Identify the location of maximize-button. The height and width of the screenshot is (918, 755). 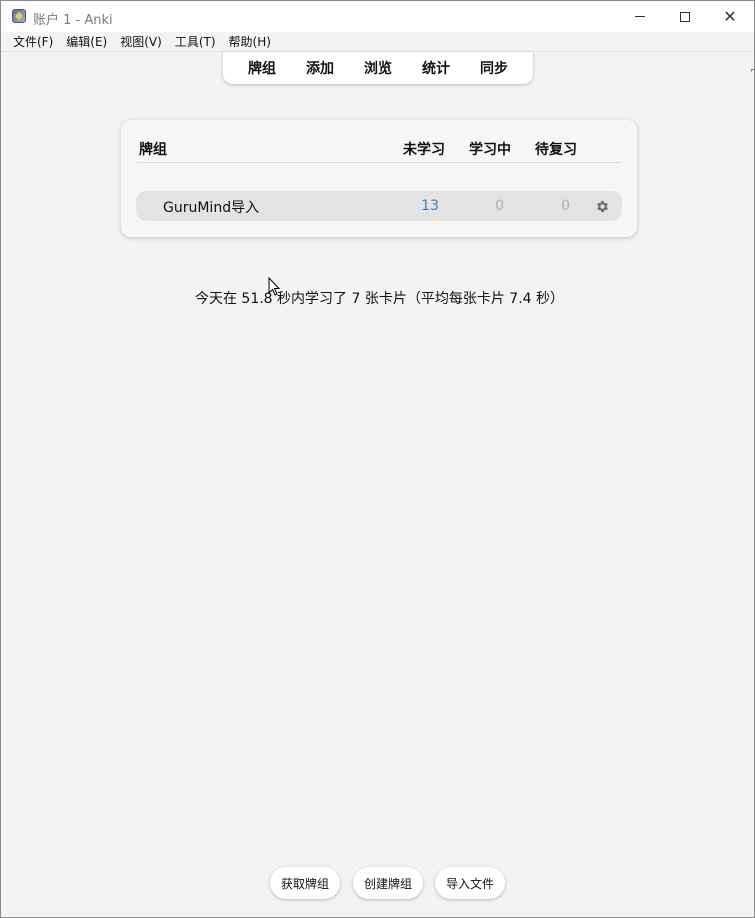
(685, 16).